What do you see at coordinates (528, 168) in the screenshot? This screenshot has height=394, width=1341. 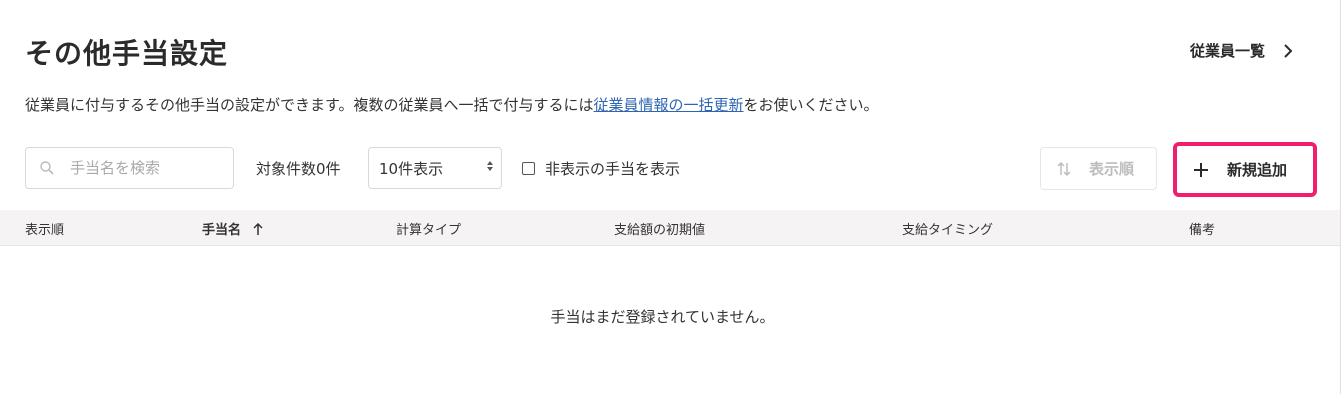 I see `show-hidden-checkbox` at bounding box center [528, 168].